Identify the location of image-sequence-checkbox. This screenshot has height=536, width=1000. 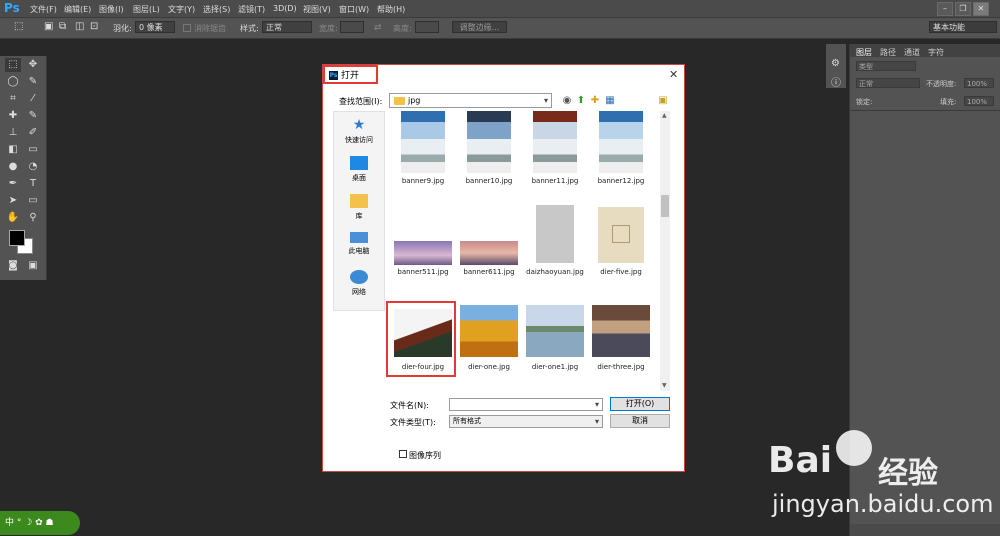
(403, 454).